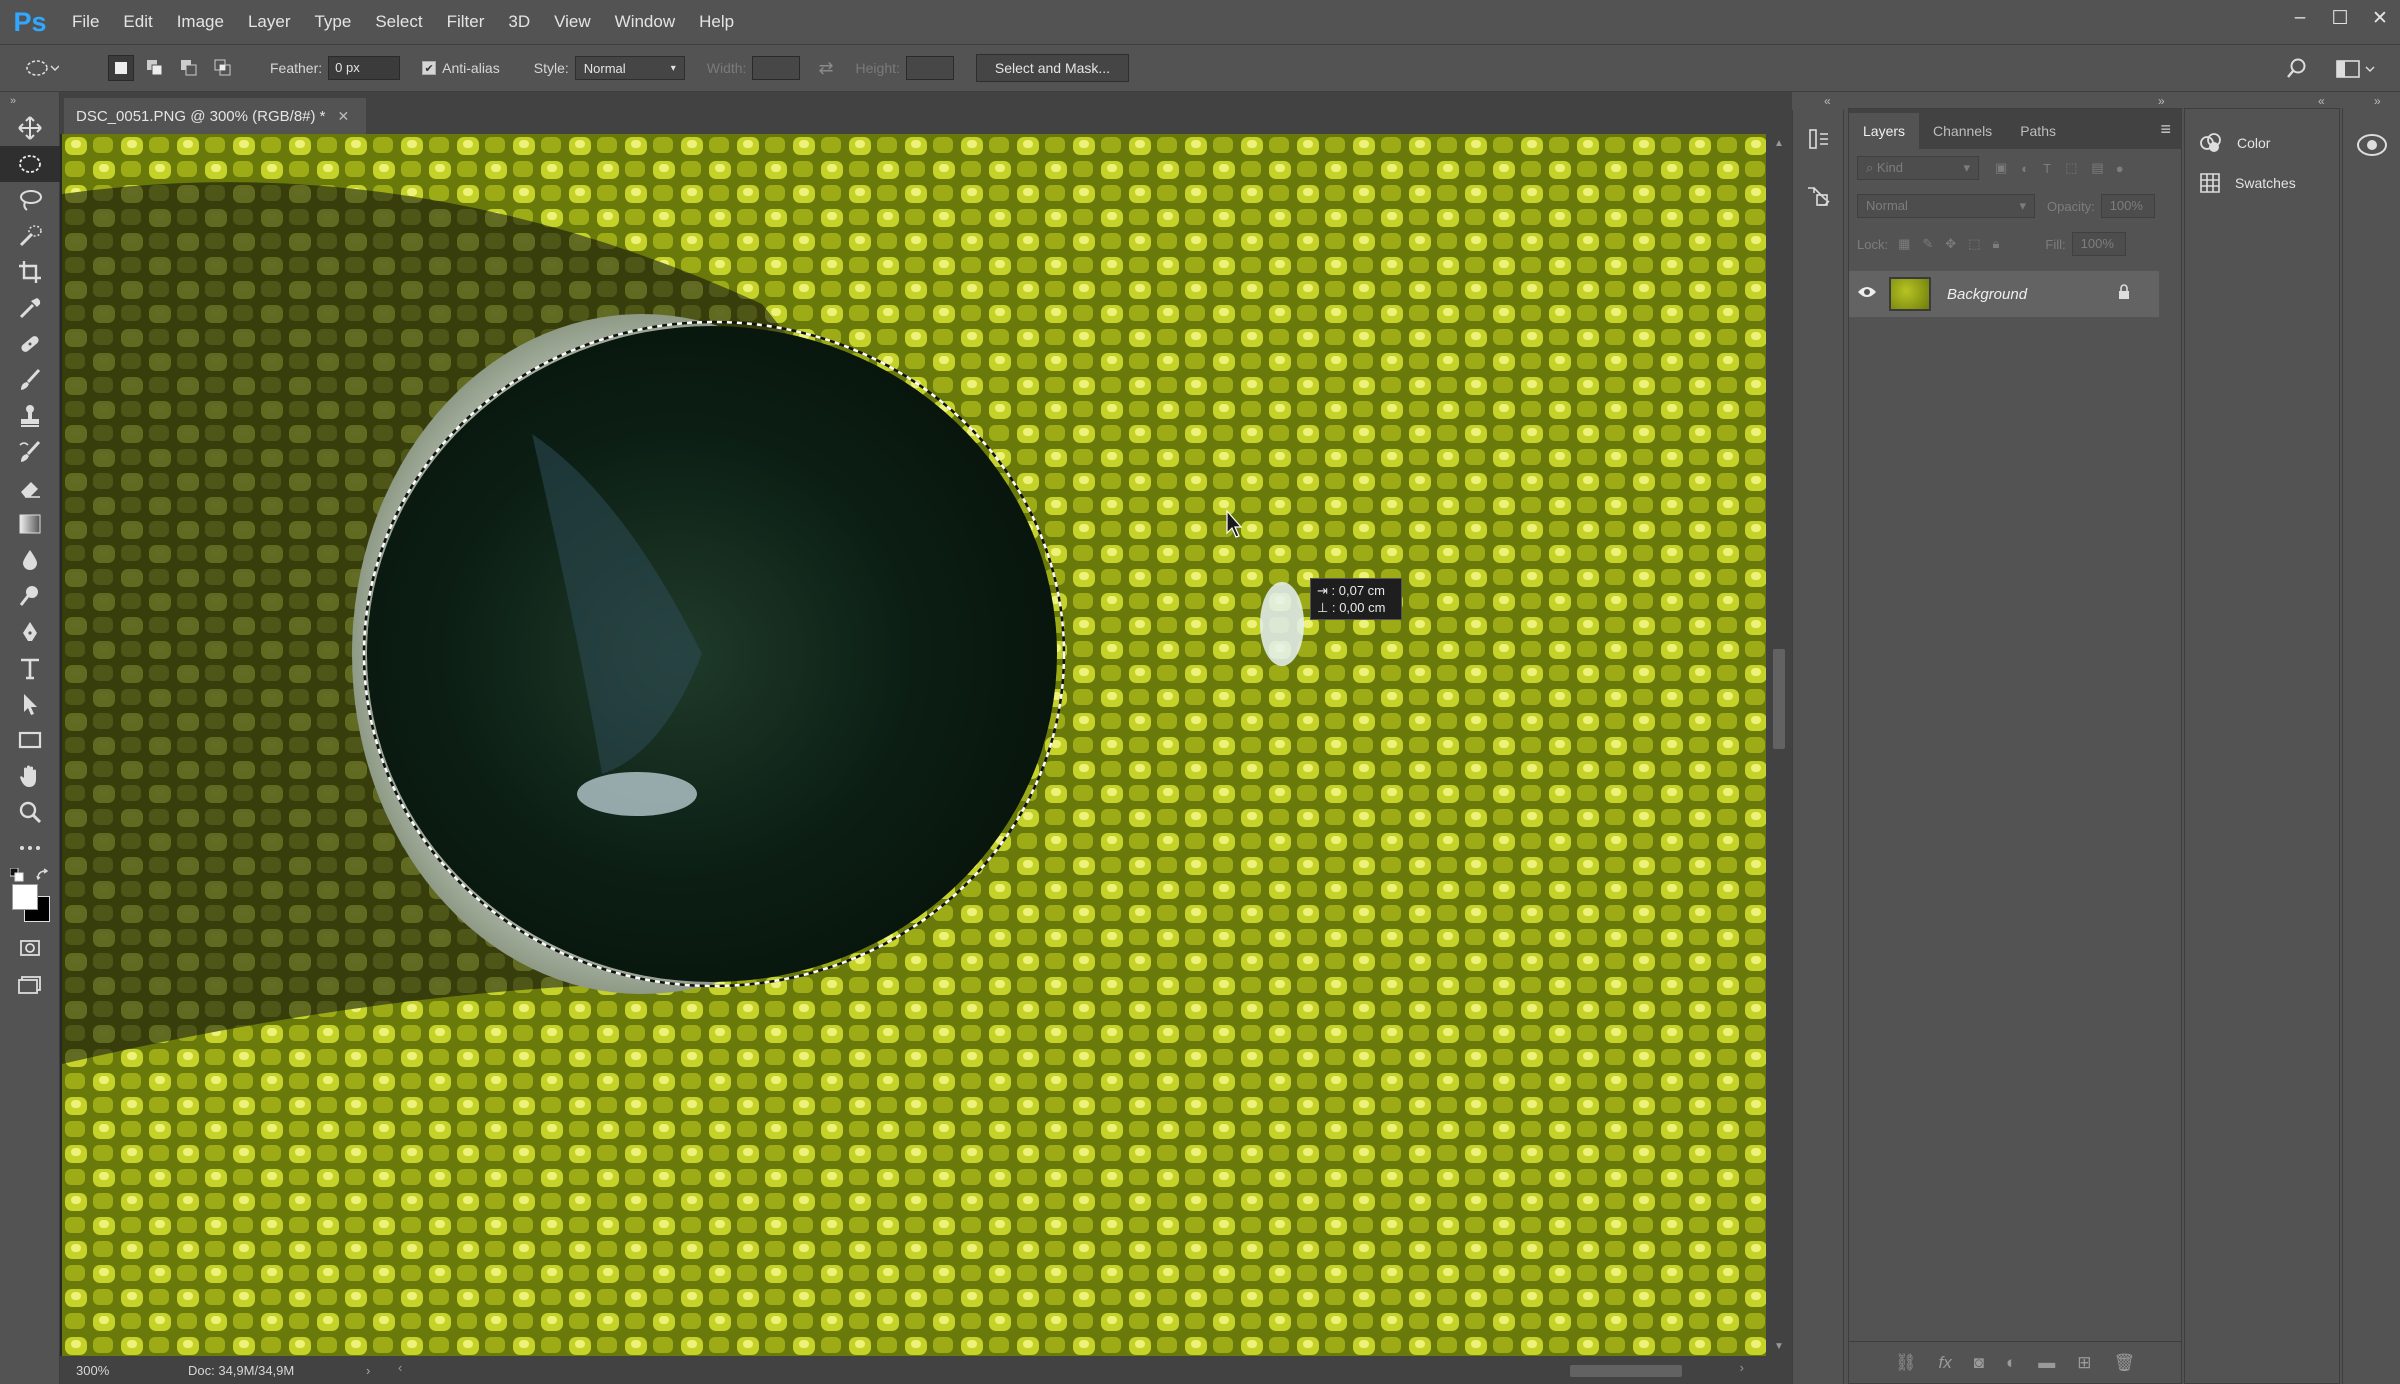  I want to click on collapse-dock-left-icon: «, so click(1827, 101).